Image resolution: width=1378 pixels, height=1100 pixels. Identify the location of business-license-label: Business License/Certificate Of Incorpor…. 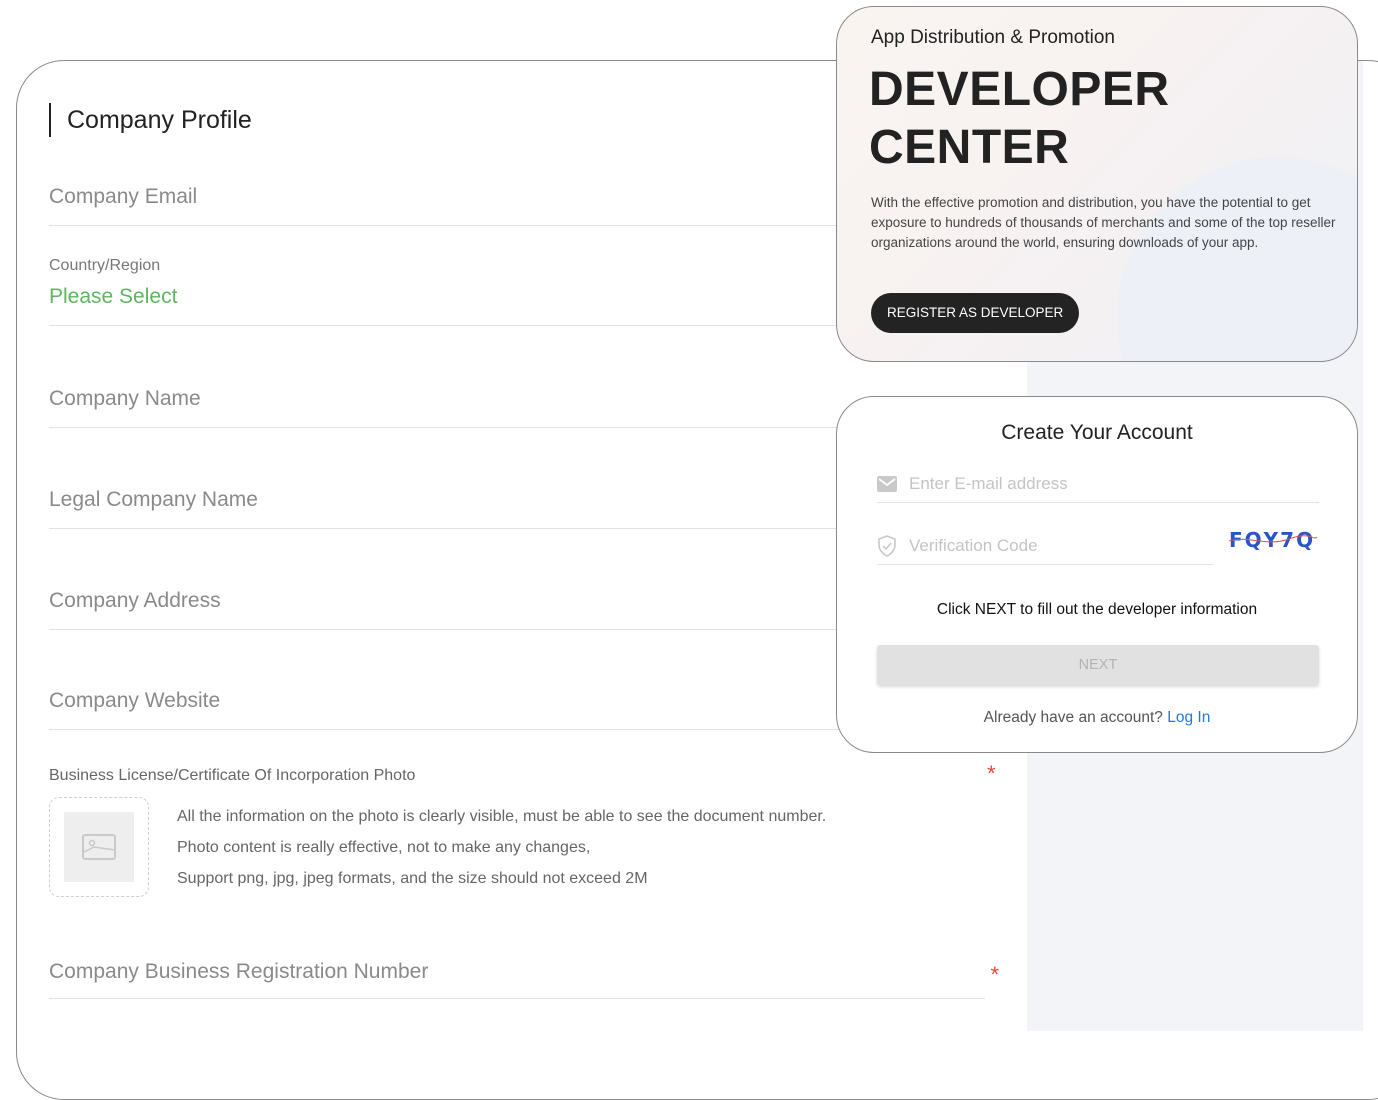
(232, 775).